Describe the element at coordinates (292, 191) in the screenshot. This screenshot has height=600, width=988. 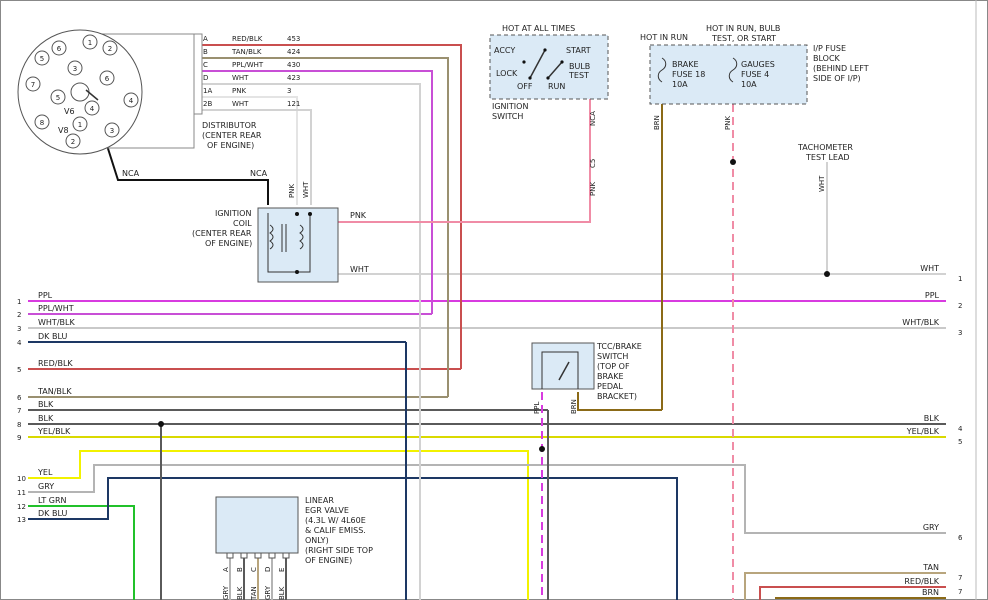
I see `coil-pnk-top: PNK` at that location.